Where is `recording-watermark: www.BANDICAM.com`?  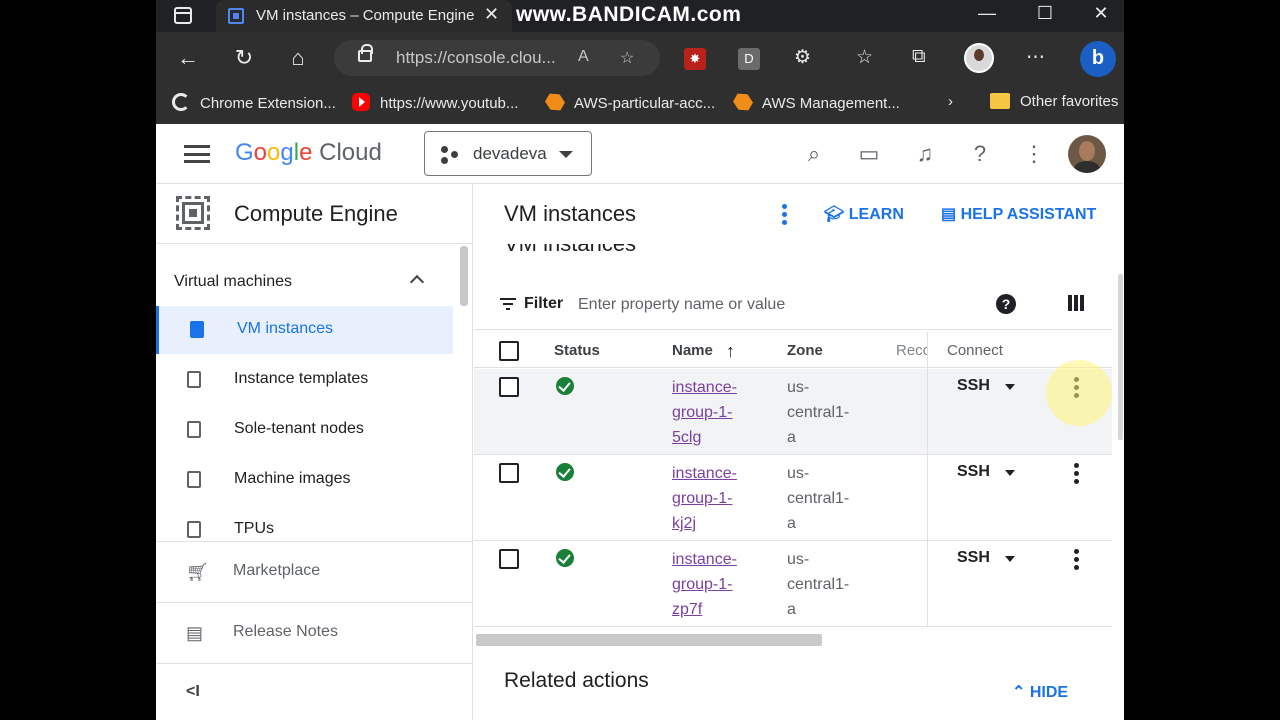 recording-watermark: www.BANDICAM.com is located at coordinates (629, 14).